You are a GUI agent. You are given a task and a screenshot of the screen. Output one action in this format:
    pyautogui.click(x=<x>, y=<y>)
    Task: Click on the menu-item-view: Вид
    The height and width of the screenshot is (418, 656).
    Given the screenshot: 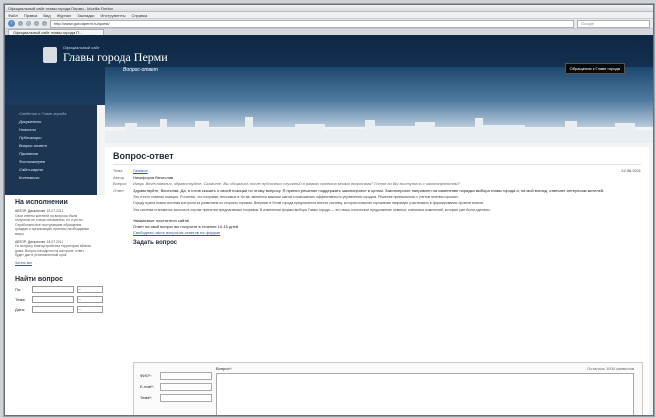 What is the action you would take?
    pyautogui.click(x=46, y=15)
    